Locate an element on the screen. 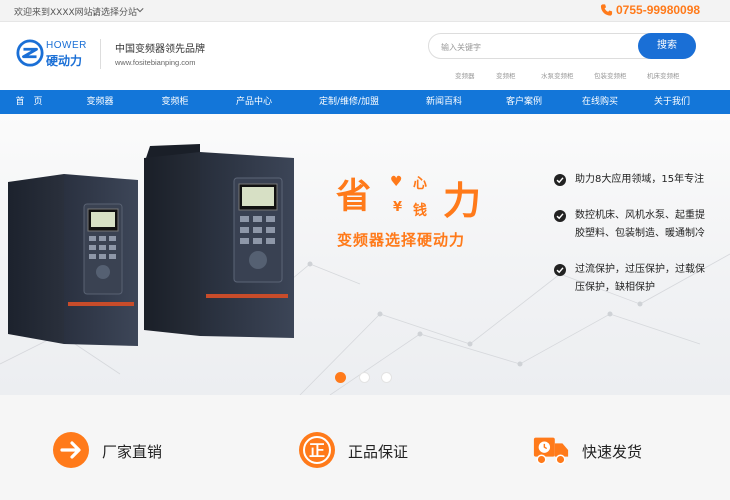 This screenshot has width=730, height=500. feature-line: 胶塑料、包装制造、暖通制冷 is located at coordinates (640, 233).